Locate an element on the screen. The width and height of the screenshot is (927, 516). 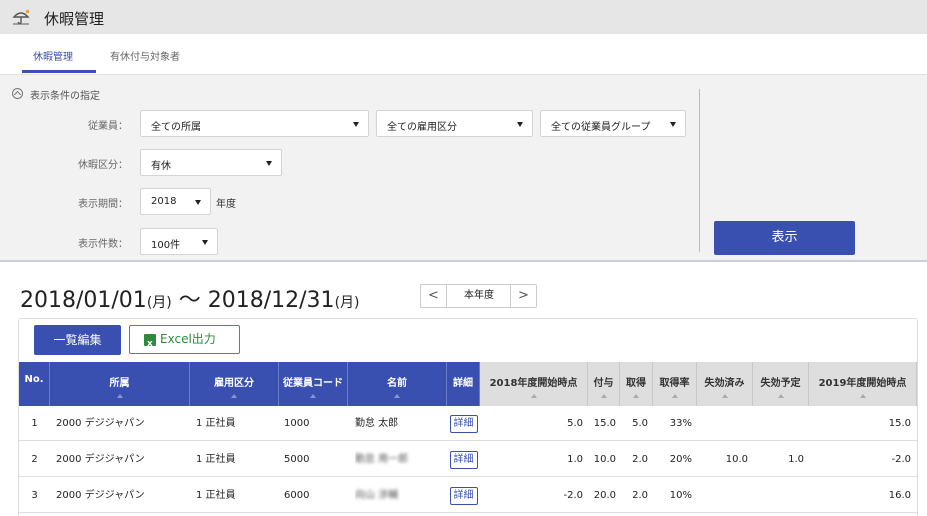
umbrella-sun-icon is located at coordinates (21, 17).